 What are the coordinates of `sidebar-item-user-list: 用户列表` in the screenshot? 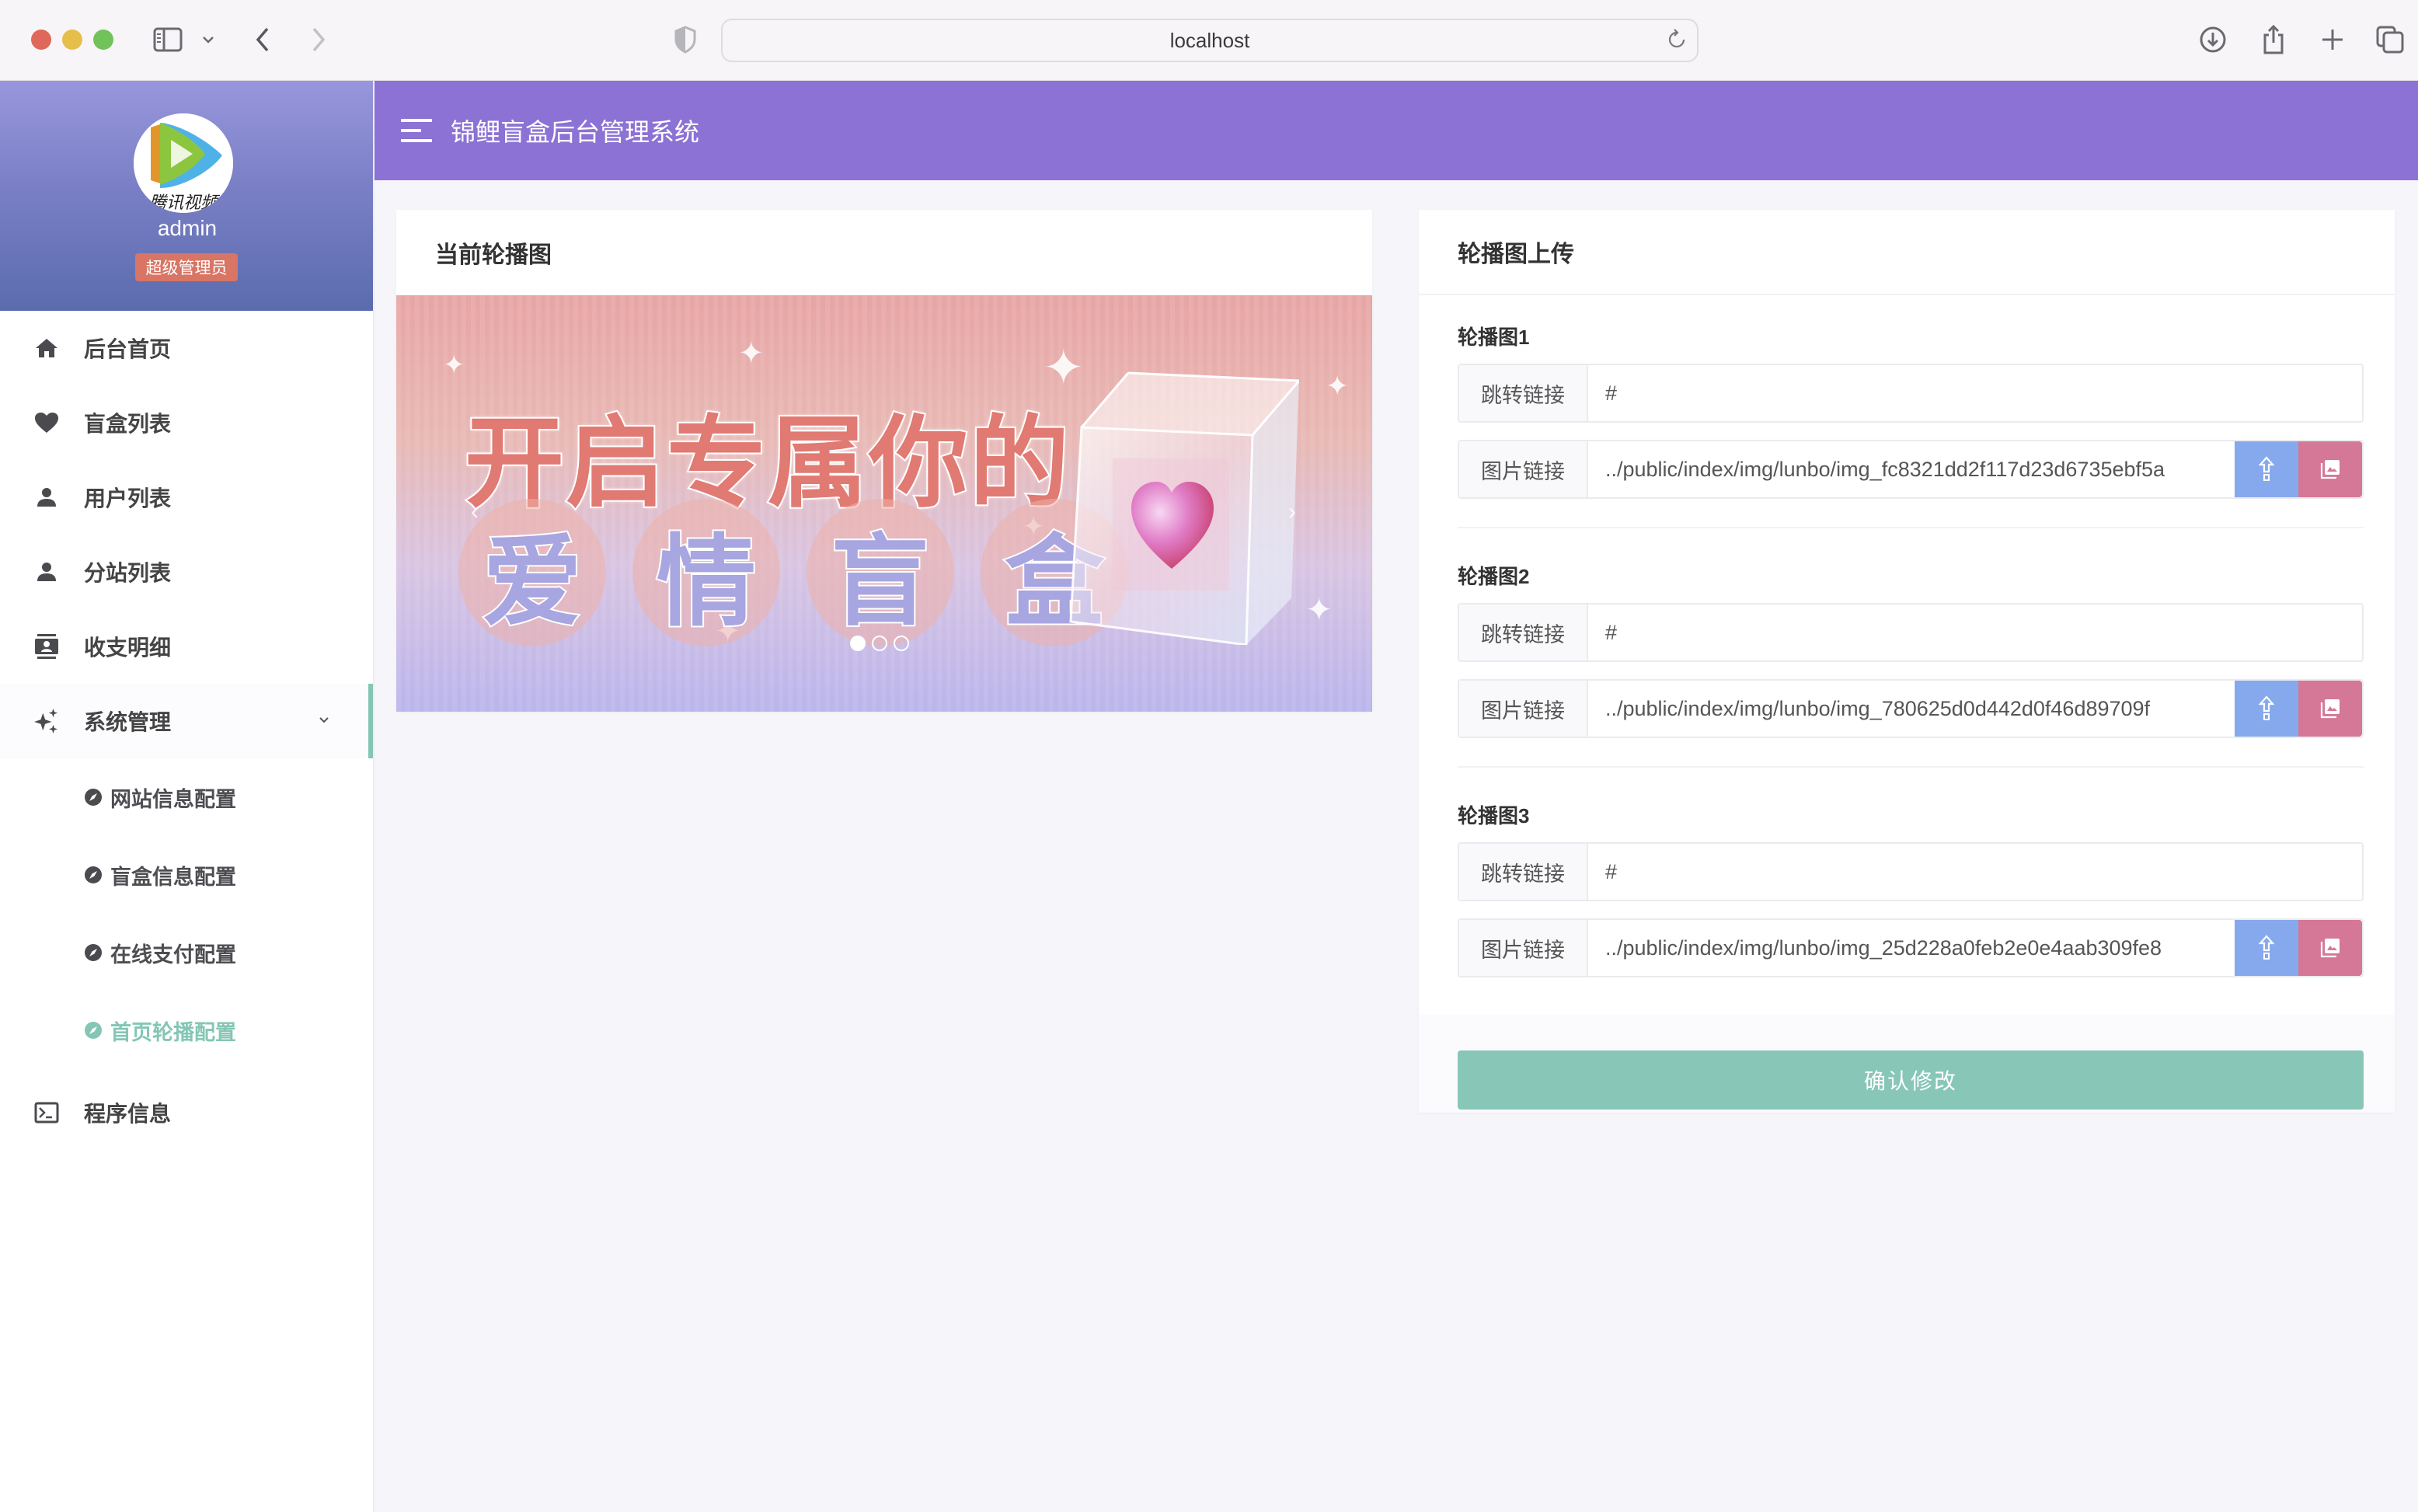 It's located at (186, 497).